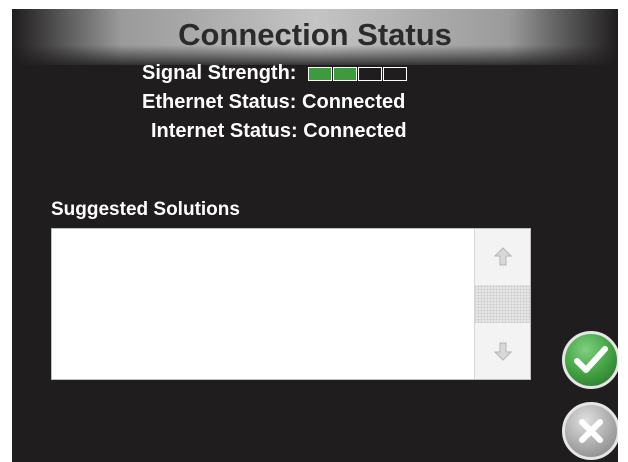  I want to click on cancel-button, so click(590, 431).